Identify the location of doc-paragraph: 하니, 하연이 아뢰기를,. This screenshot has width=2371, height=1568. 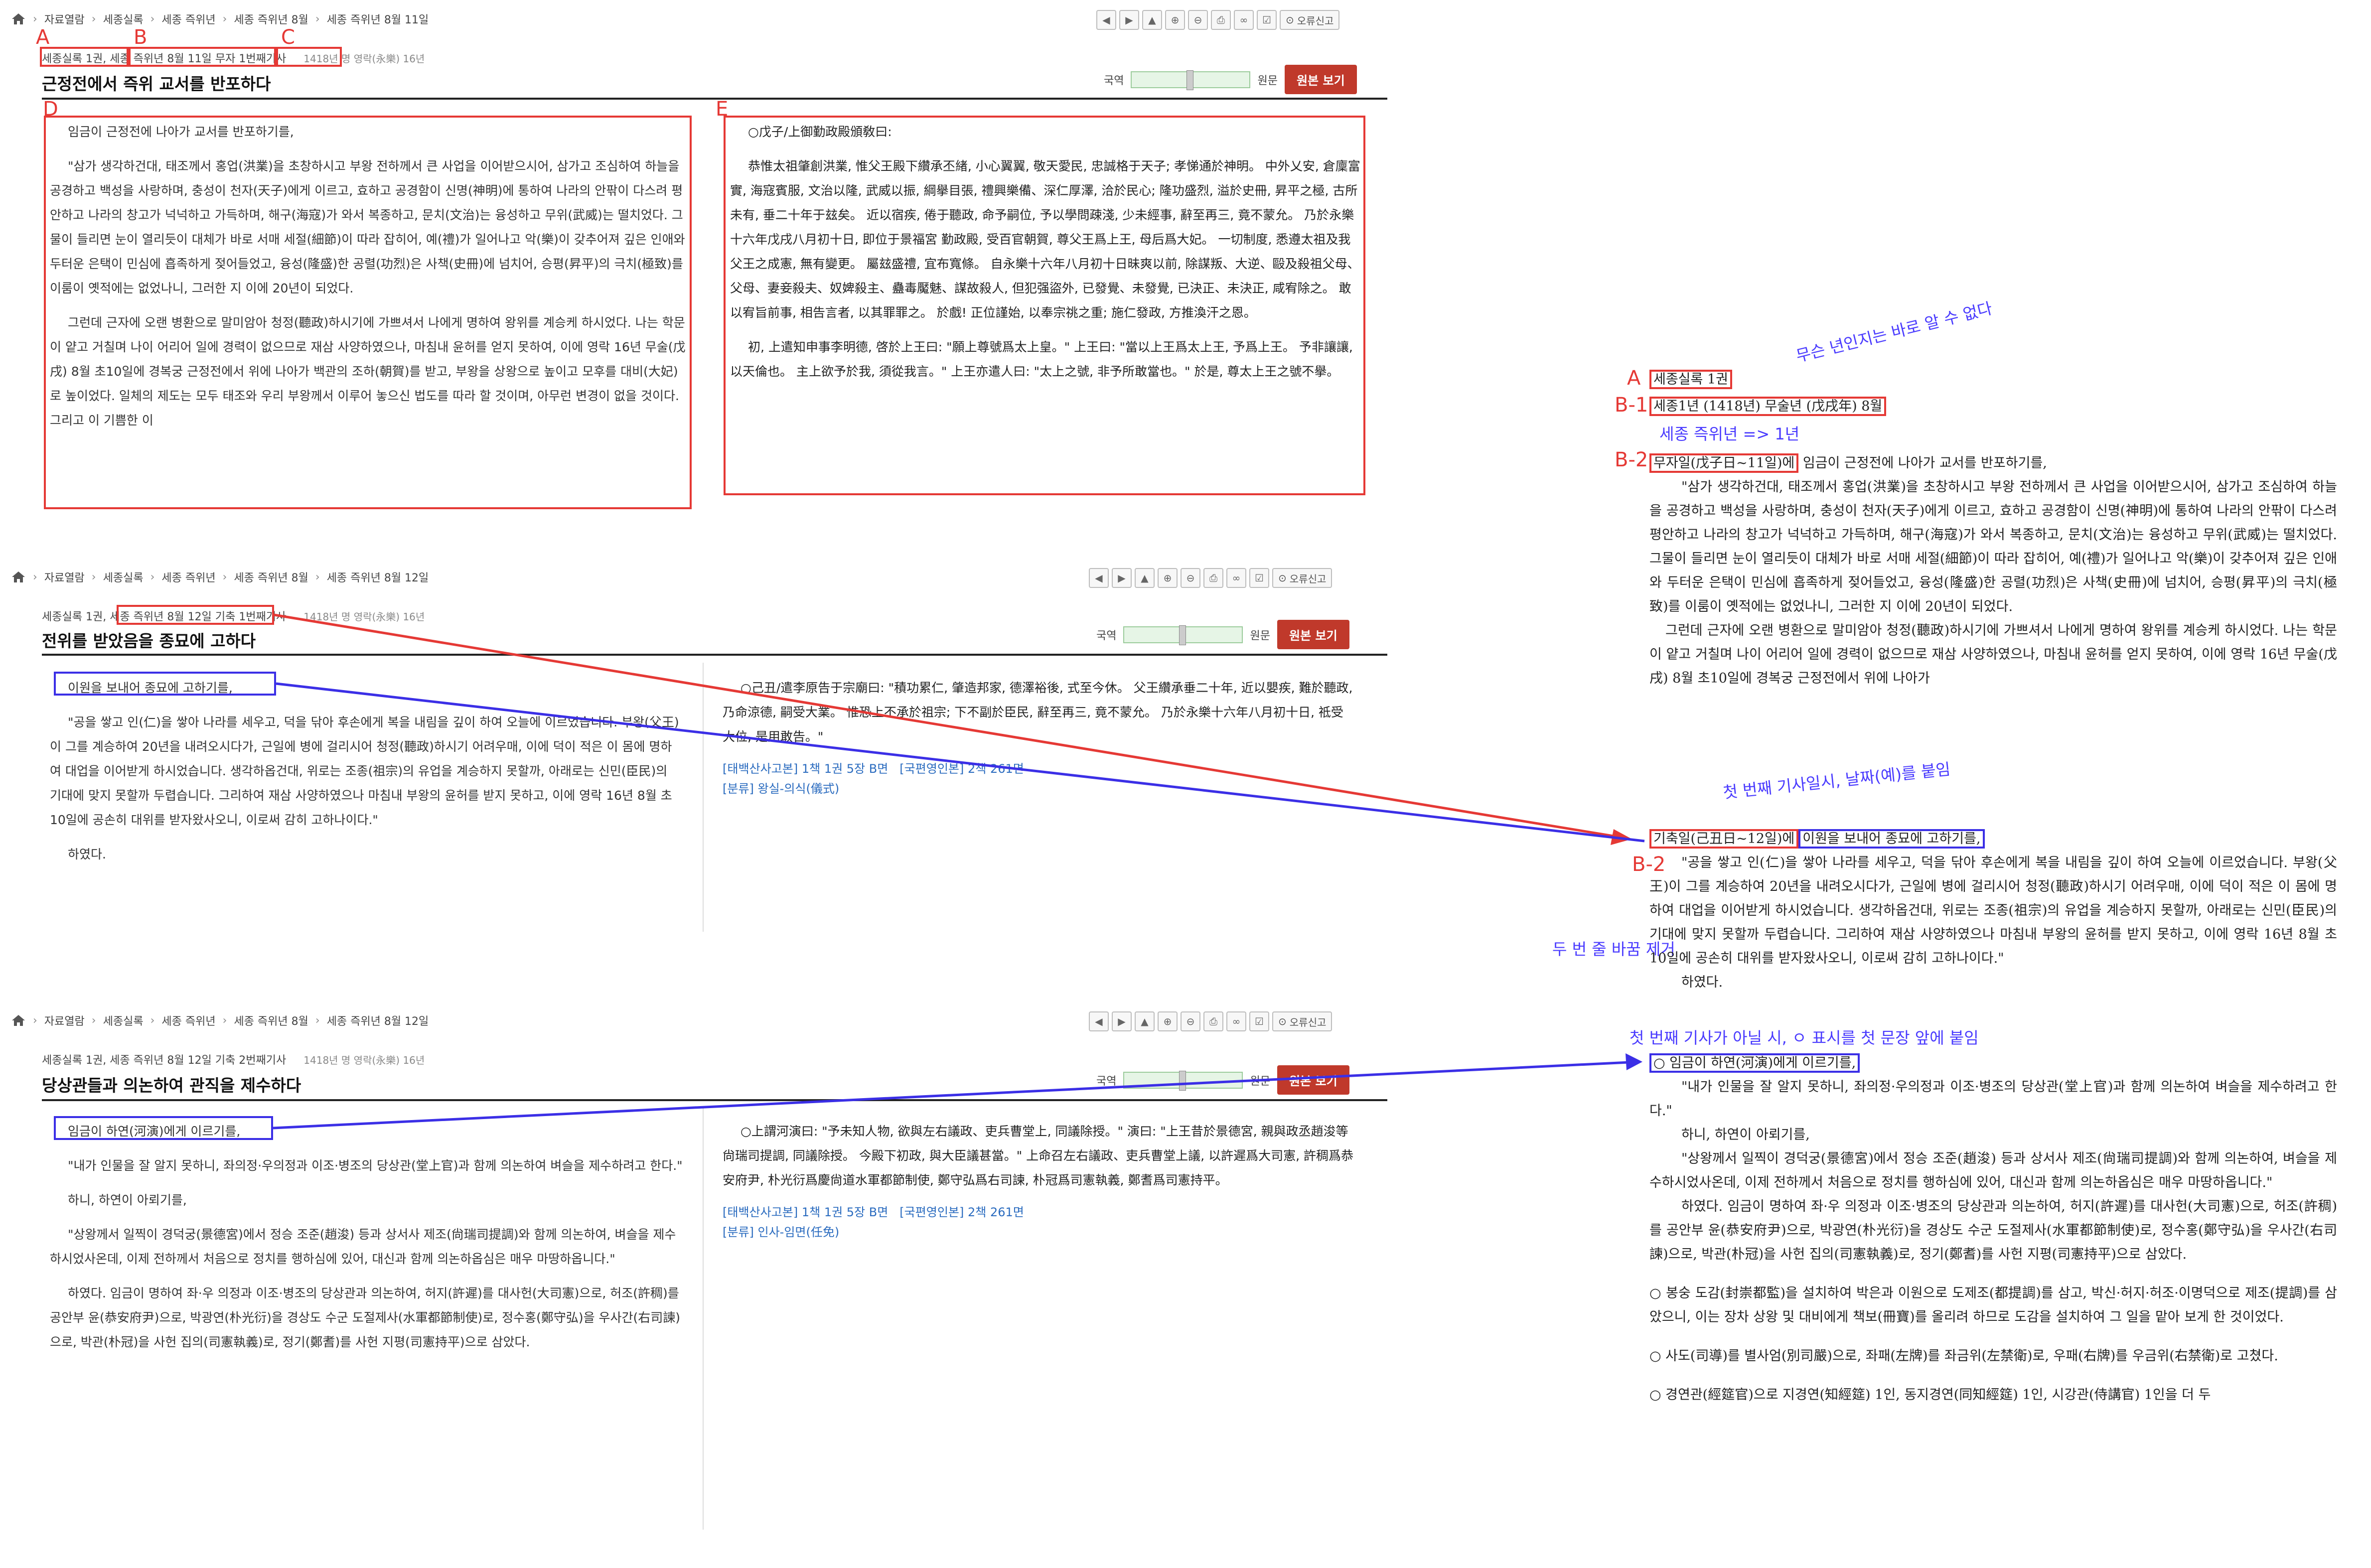
(1746, 1134).